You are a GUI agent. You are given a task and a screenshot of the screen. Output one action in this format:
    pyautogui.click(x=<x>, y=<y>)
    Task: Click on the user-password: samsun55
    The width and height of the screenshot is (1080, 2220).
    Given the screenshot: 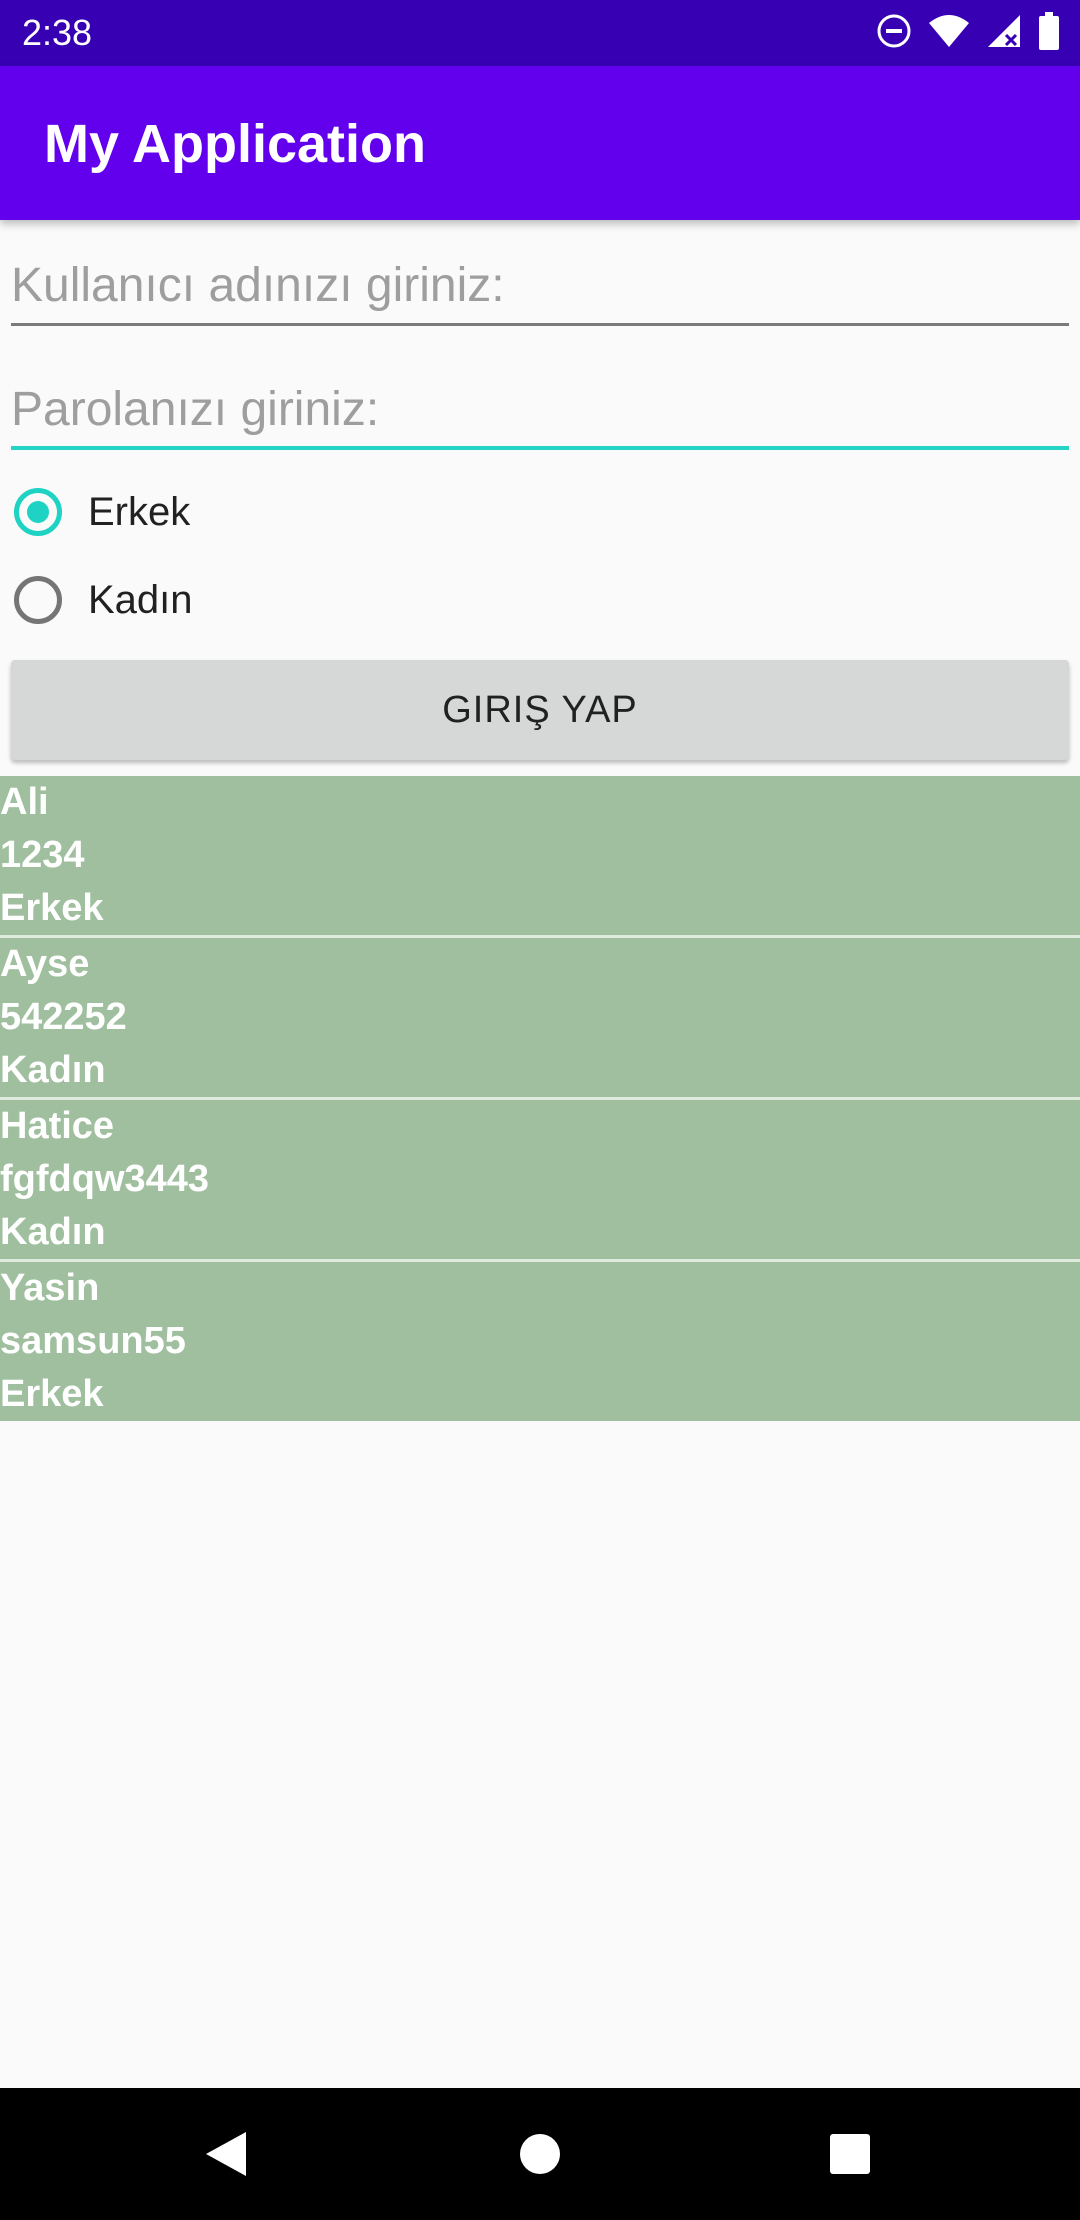 What is the action you would take?
    pyautogui.click(x=93, y=1341)
    